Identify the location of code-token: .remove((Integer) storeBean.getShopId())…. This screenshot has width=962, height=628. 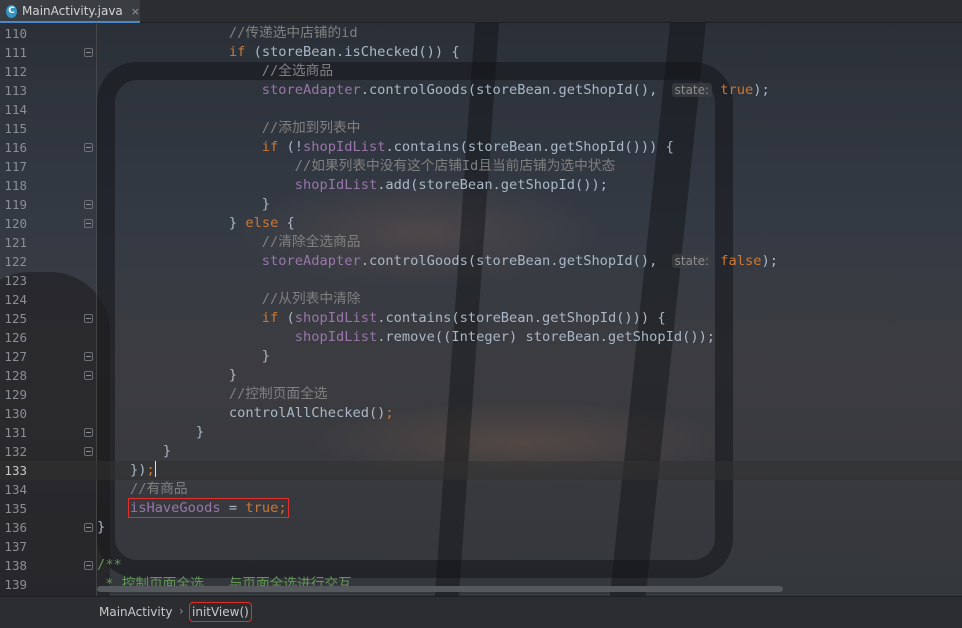
(546, 337).